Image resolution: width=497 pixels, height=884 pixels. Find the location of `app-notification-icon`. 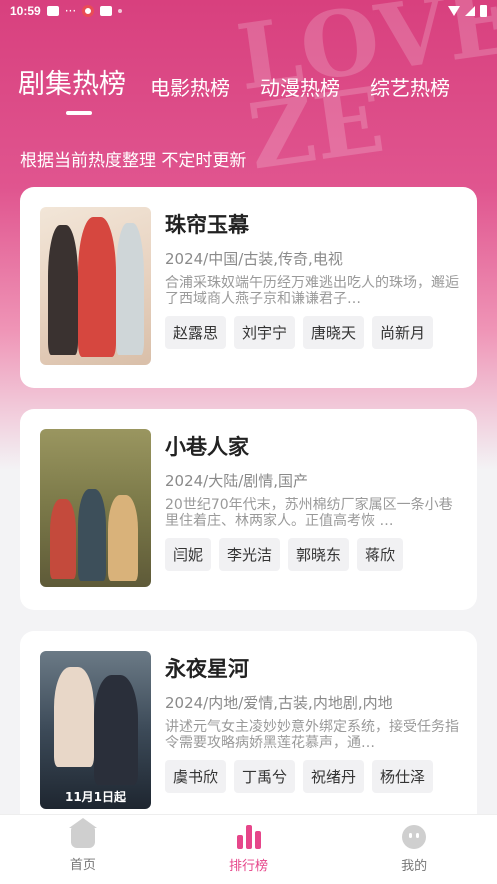

app-notification-icon is located at coordinates (88, 11).